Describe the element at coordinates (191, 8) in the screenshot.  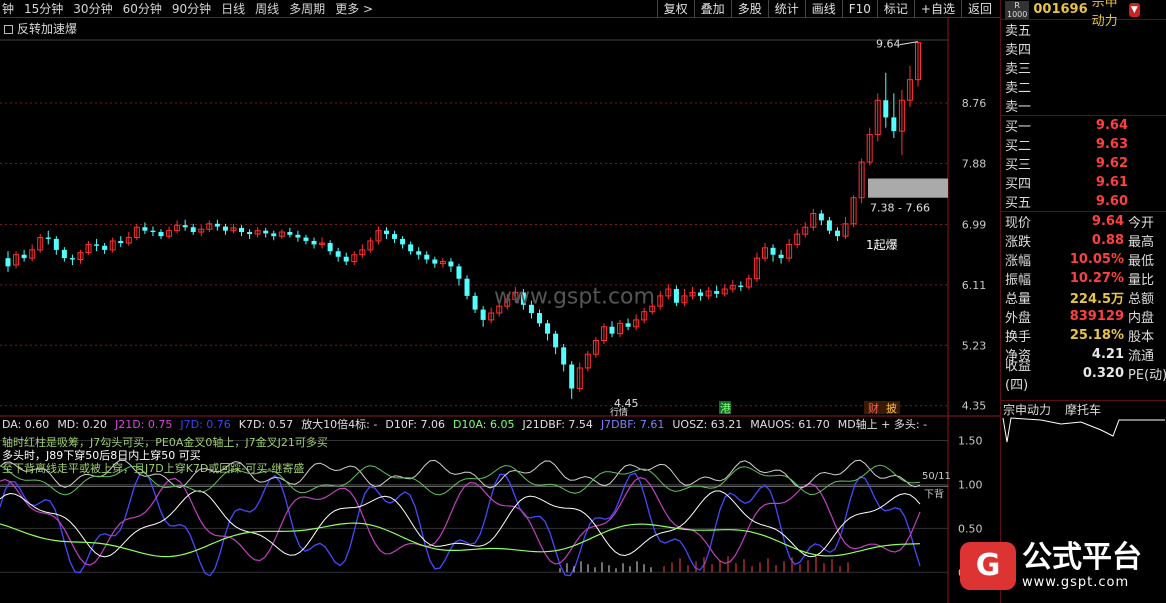
I see `tab-90min: 90分钟` at that location.